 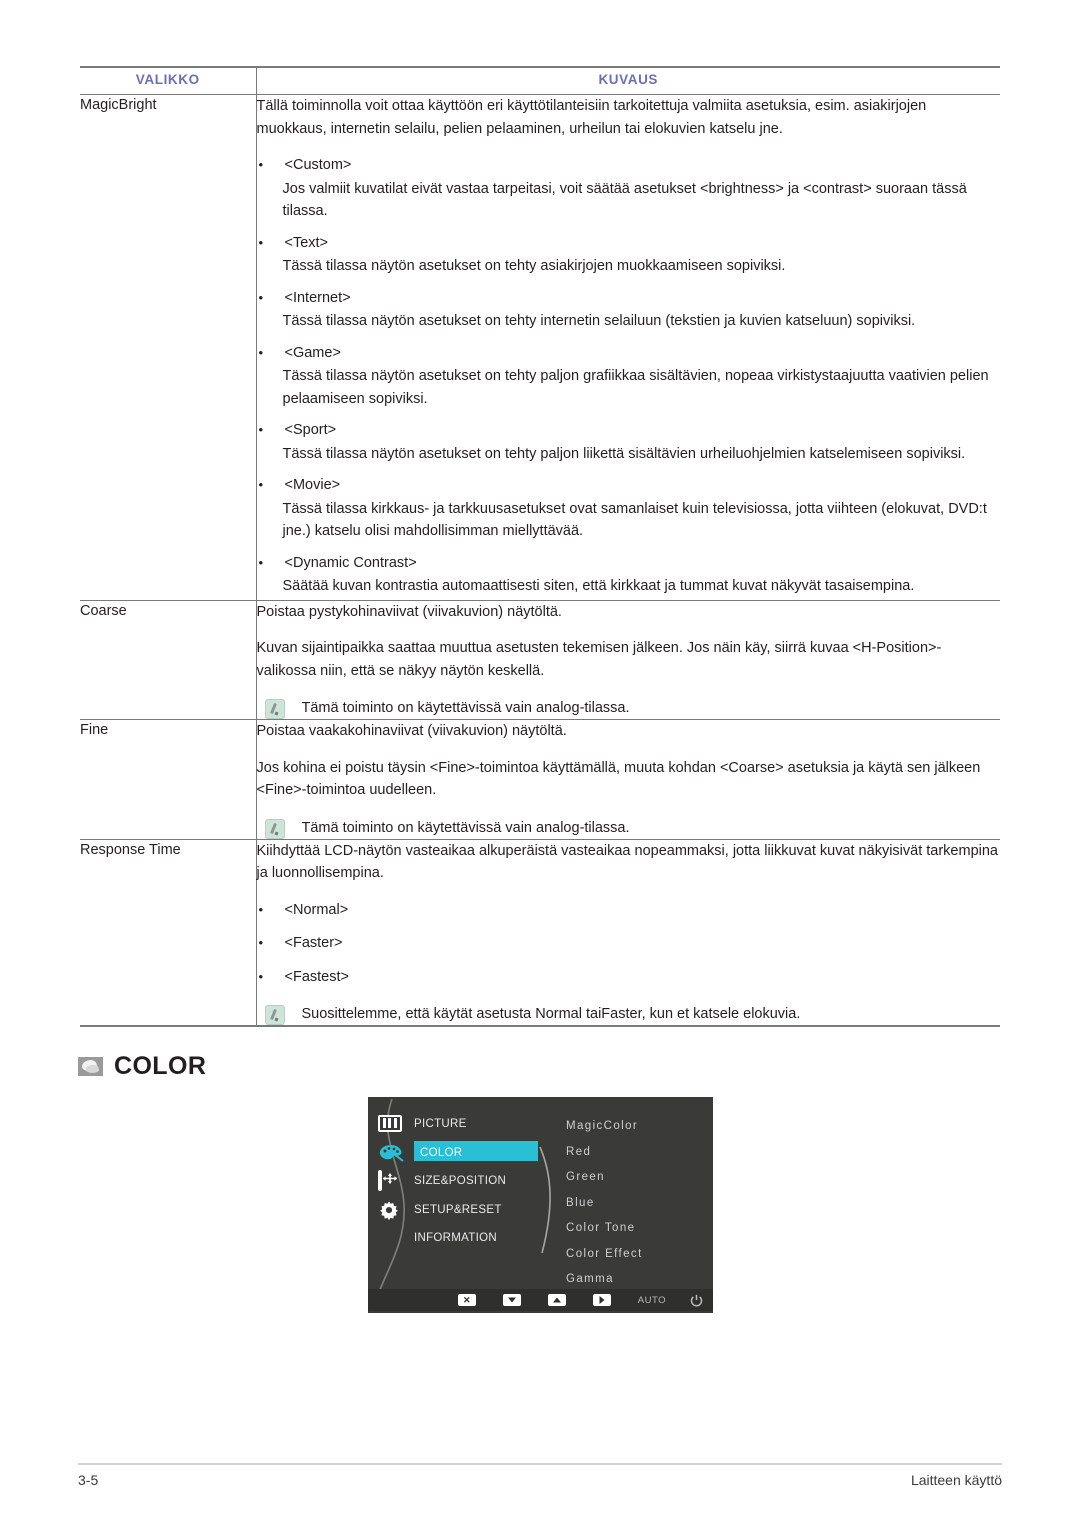 What do you see at coordinates (313, 943) in the screenshot?
I see `option-label: <Faster>` at bounding box center [313, 943].